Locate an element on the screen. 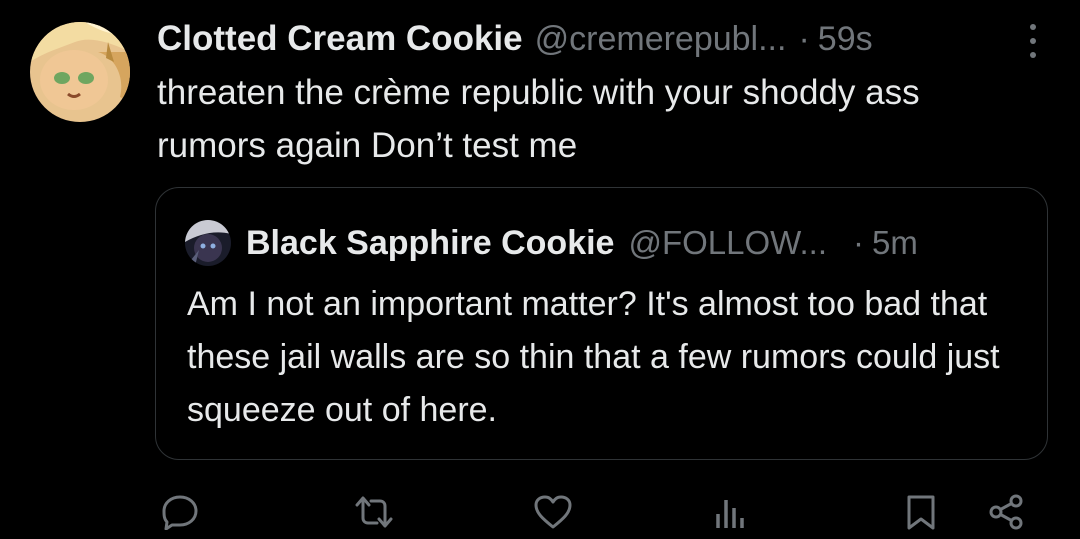  quoted-author-avatar is located at coordinates (208, 243).